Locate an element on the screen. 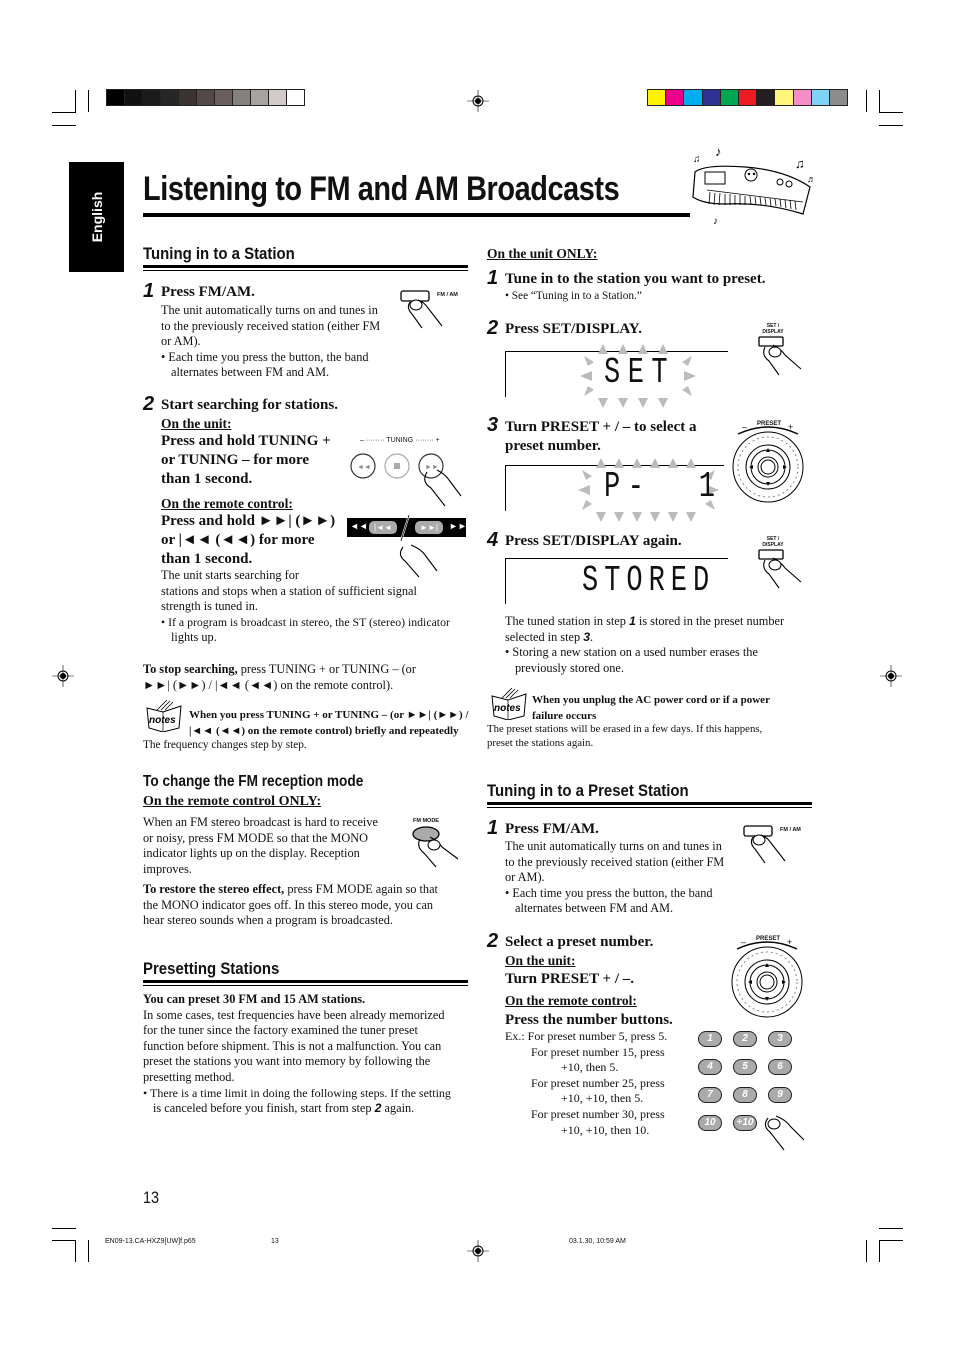 The image size is (954, 1353). number-button-3: 3 is located at coordinates (780, 1039).